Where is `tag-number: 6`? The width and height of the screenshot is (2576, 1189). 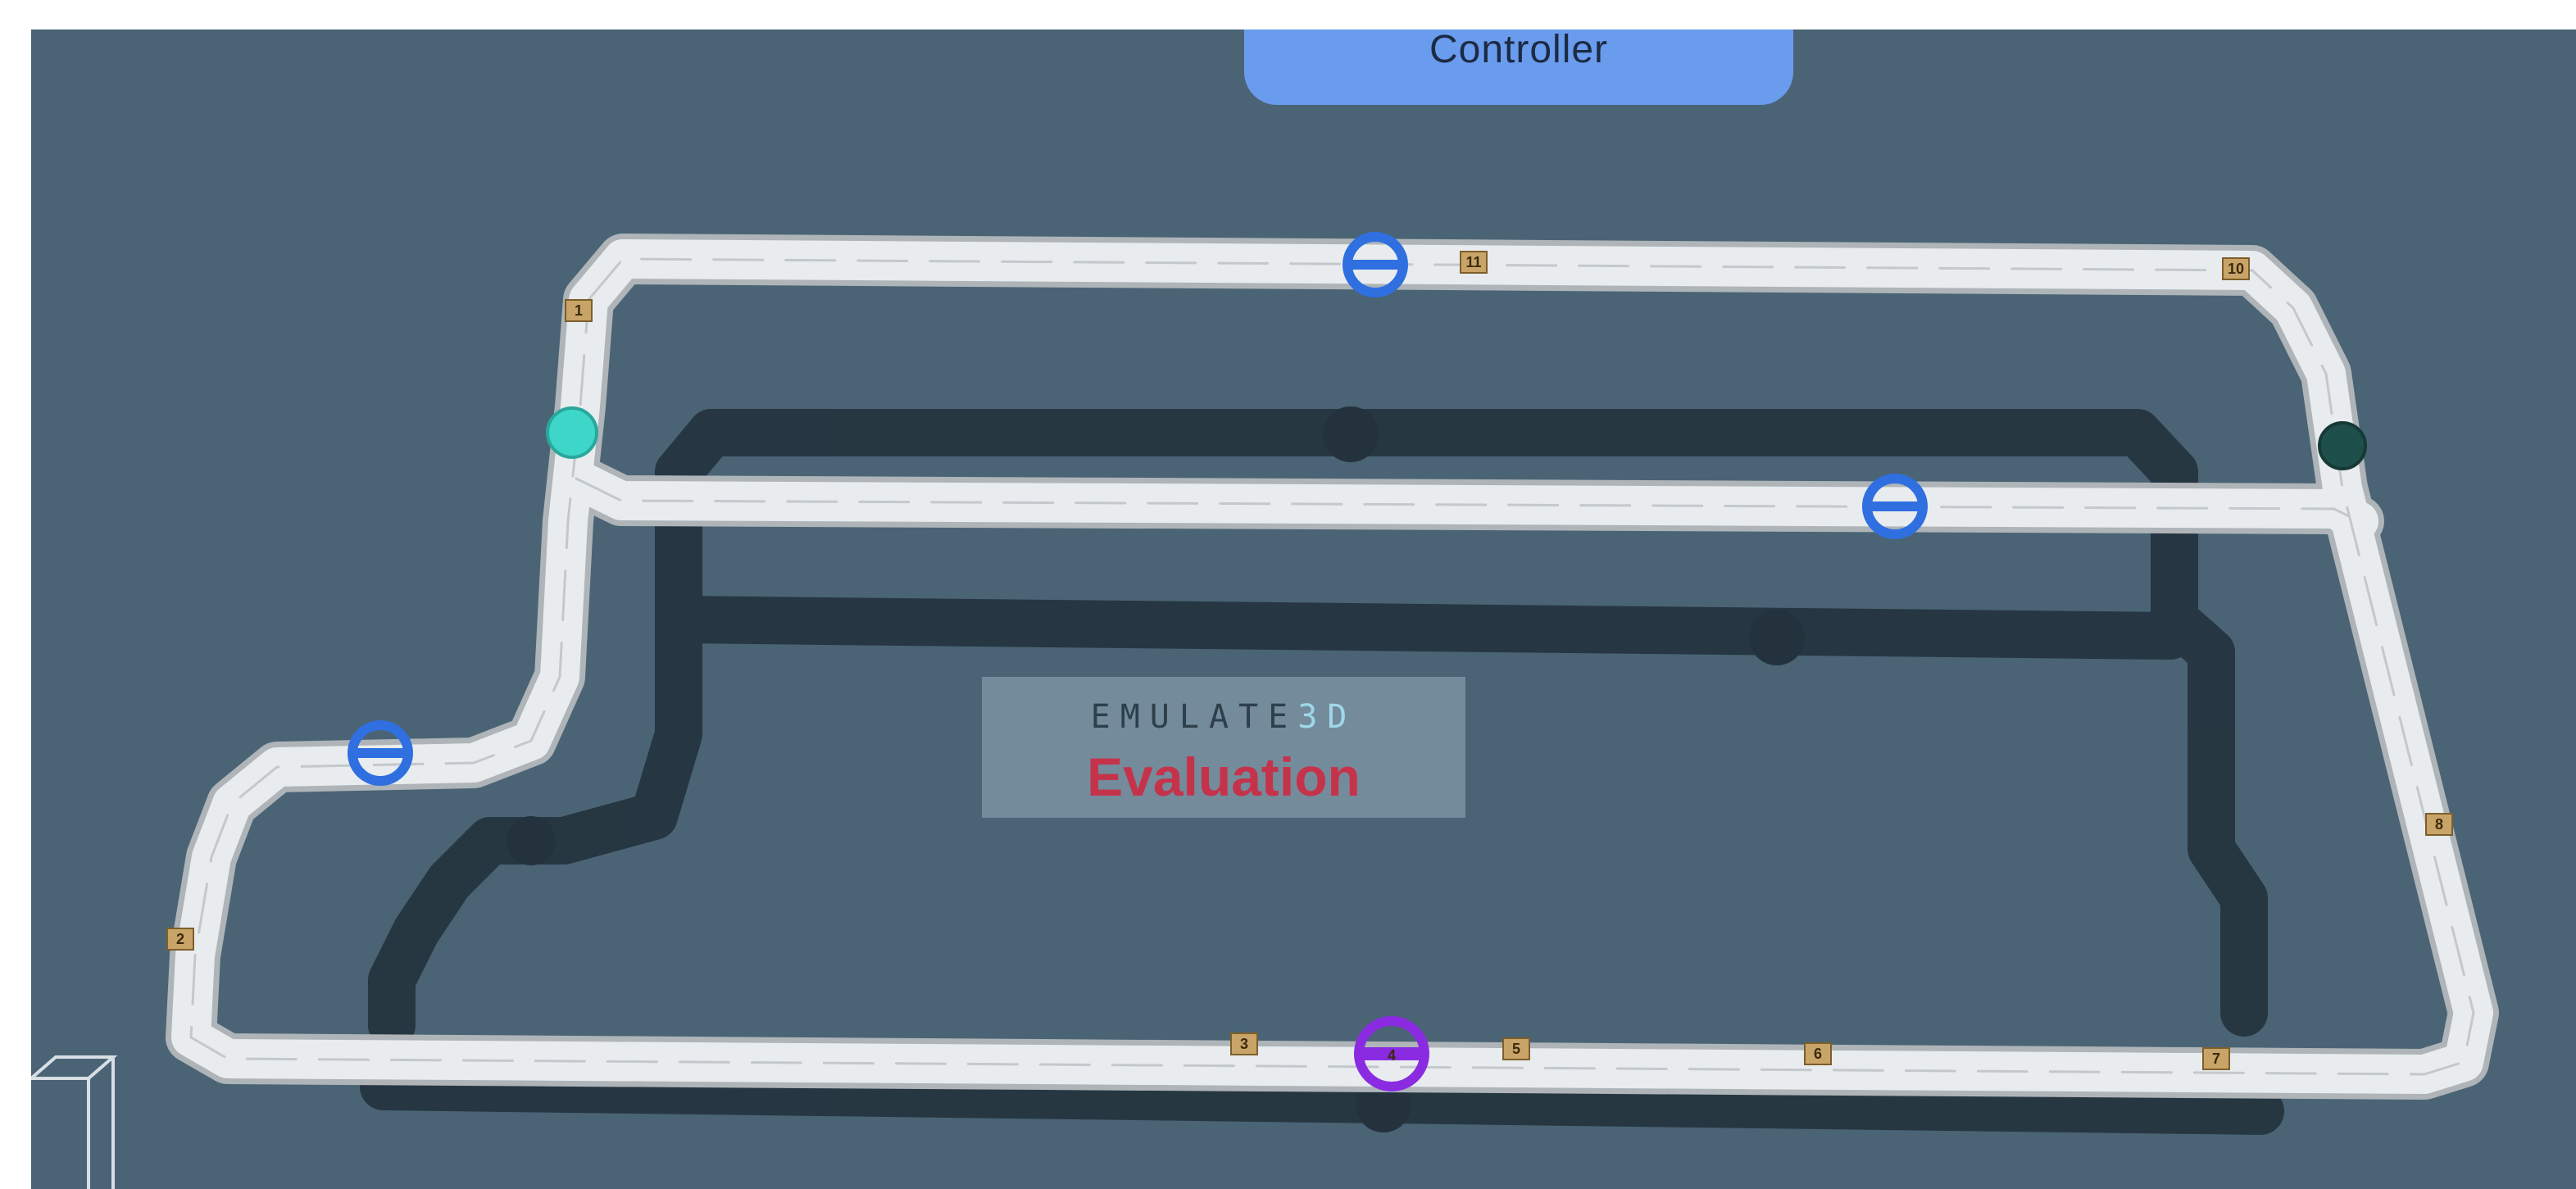
tag-number: 6 is located at coordinates (1818, 1054).